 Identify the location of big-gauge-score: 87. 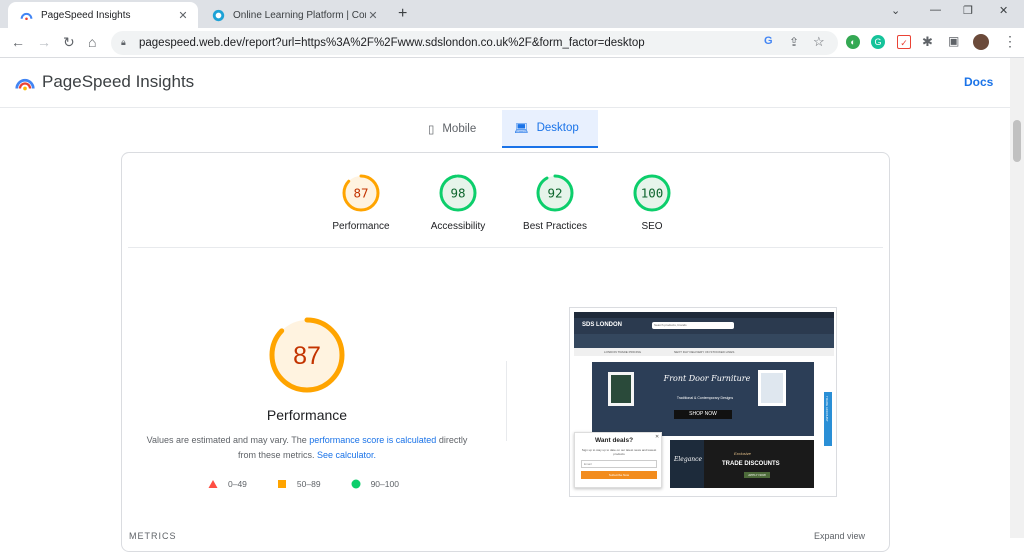
(307, 356).